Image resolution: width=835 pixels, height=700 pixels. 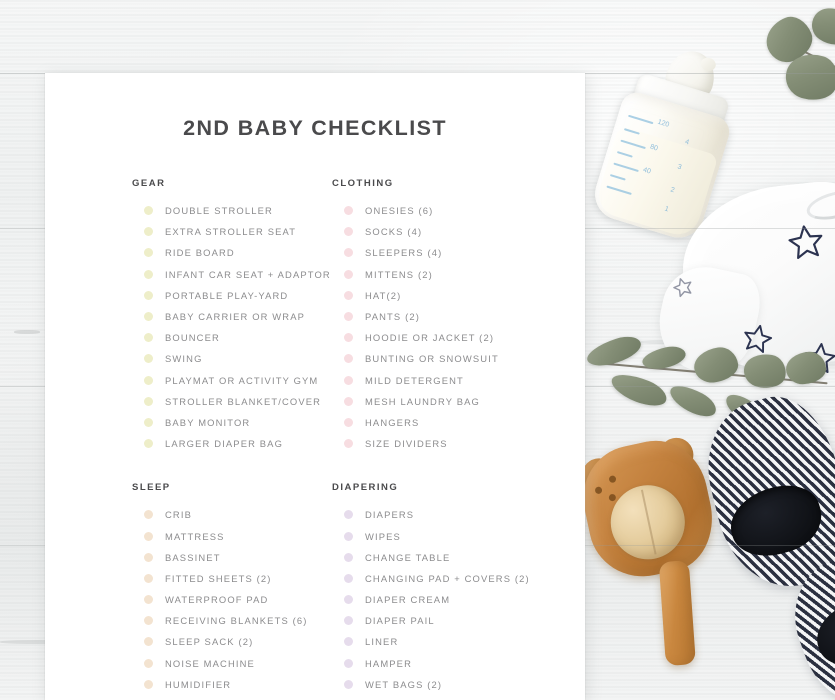 What do you see at coordinates (232, 443) in the screenshot?
I see `checklist-item: LARGER DIAPER BAG` at bounding box center [232, 443].